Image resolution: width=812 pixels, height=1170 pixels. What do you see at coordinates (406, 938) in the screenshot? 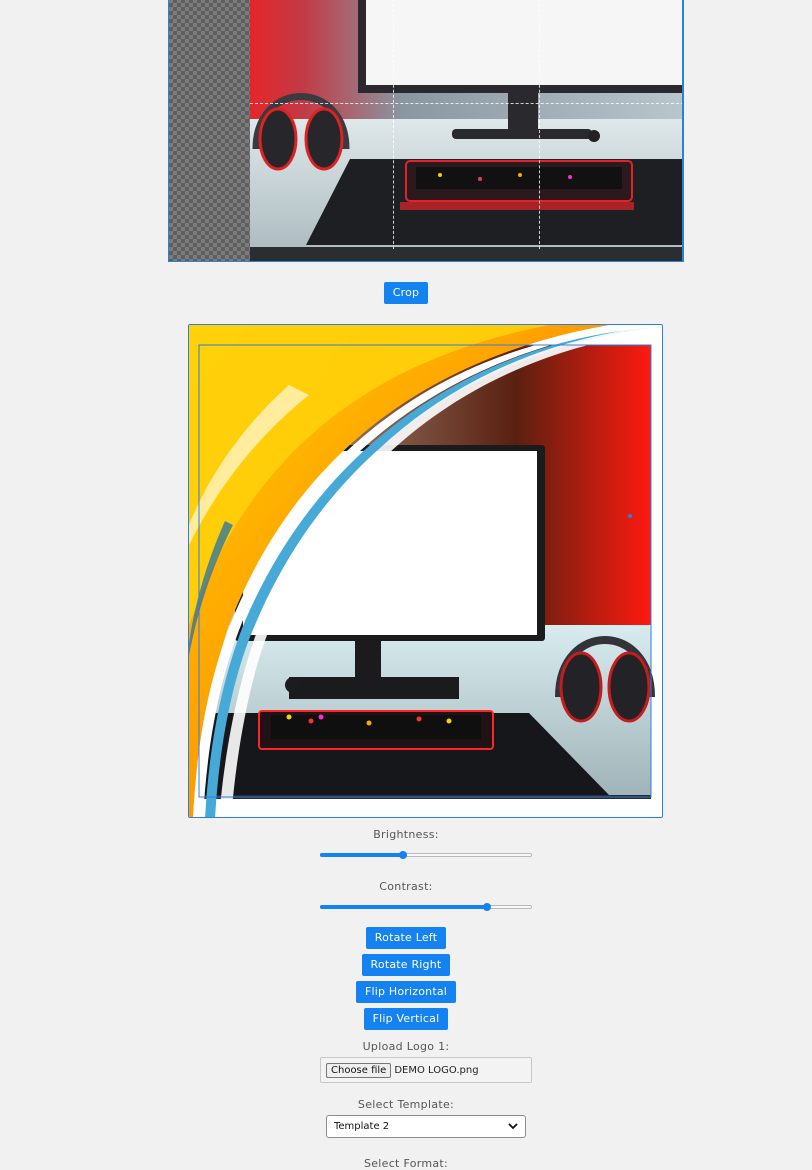
I see `rotate-left-button: Rotate Left` at bounding box center [406, 938].